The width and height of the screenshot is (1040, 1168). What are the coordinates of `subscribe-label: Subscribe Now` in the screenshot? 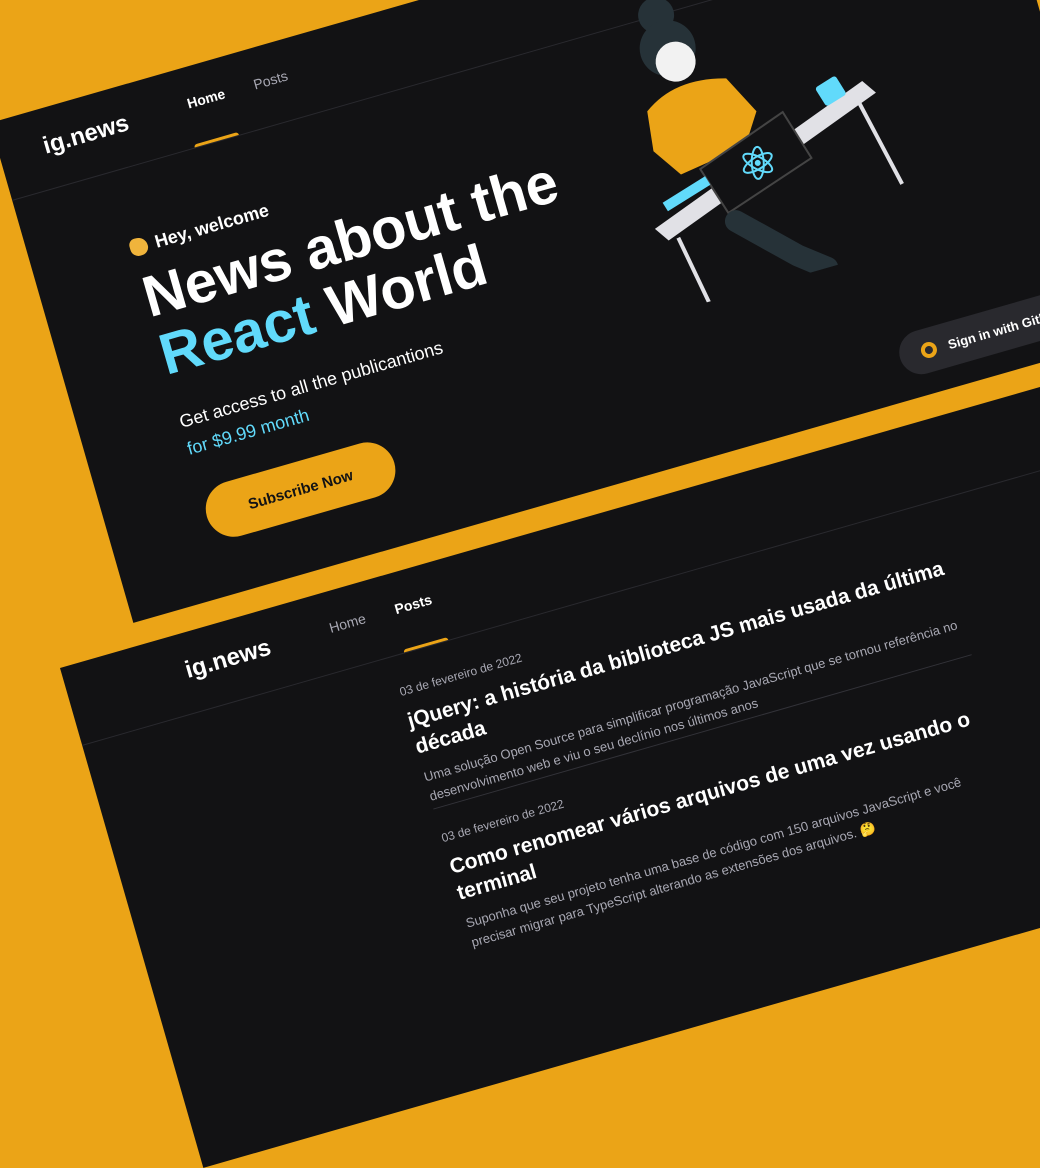 It's located at (300, 489).